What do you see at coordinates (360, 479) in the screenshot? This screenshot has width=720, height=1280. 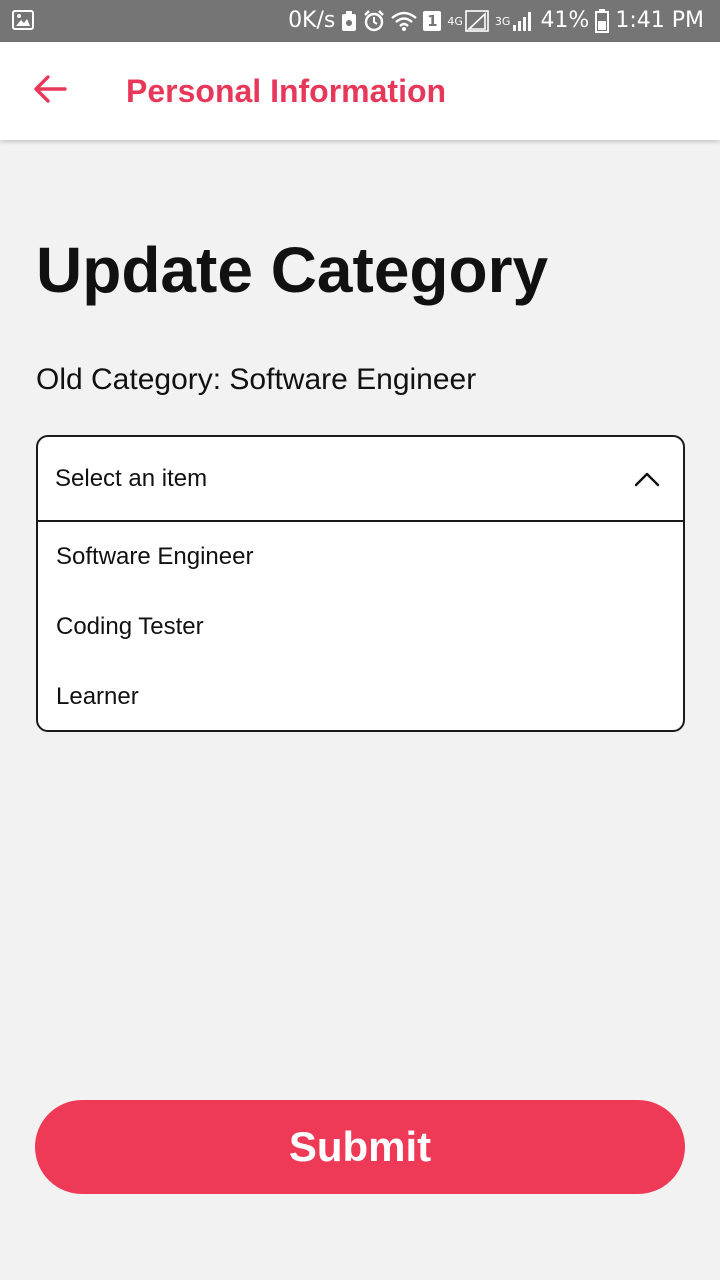 I see `dropdown-header: Select an item` at bounding box center [360, 479].